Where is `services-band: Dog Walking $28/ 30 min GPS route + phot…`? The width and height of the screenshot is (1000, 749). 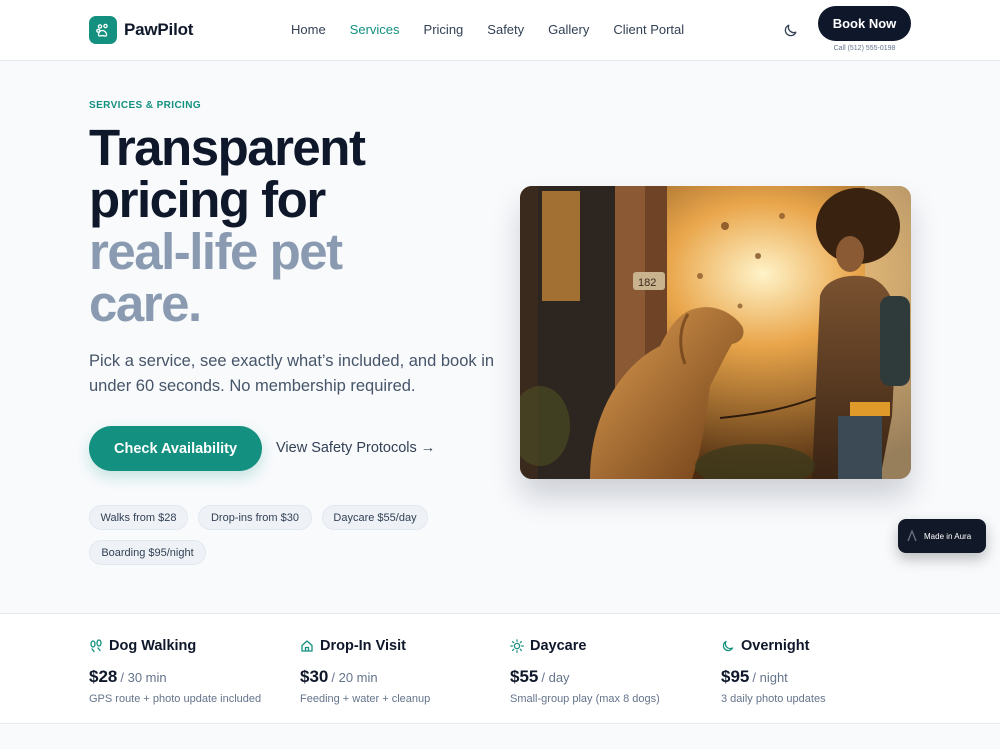 services-band: Dog Walking $28/ 30 min GPS route + phot… is located at coordinates (500, 668).